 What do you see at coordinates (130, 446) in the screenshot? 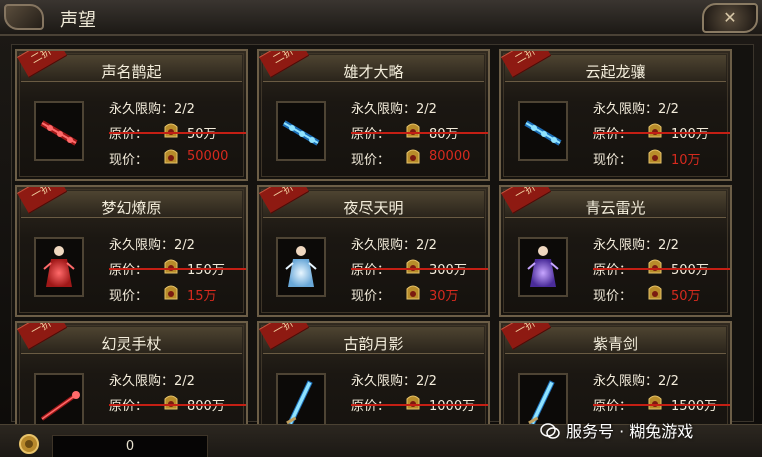
I see `currency-amount: 0` at bounding box center [130, 446].